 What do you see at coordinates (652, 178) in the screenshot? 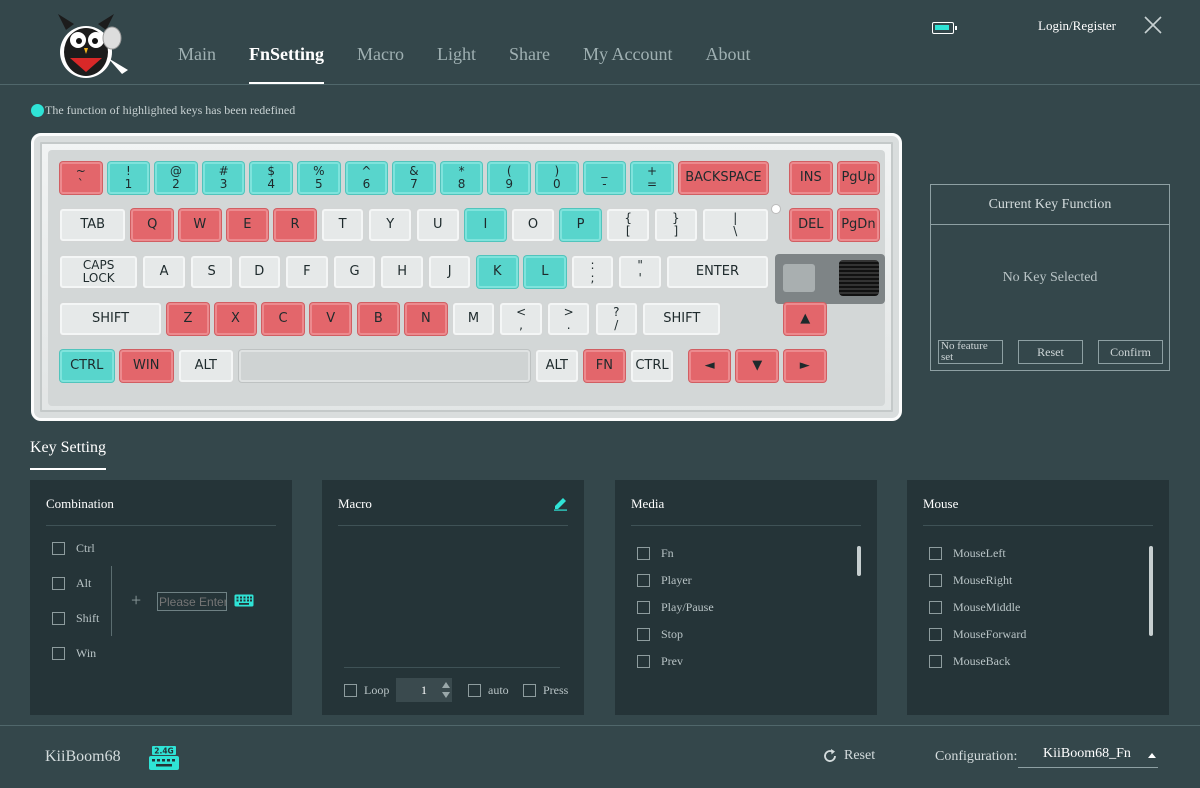
I see `key-0-12: + =` at bounding box center [652, 178].